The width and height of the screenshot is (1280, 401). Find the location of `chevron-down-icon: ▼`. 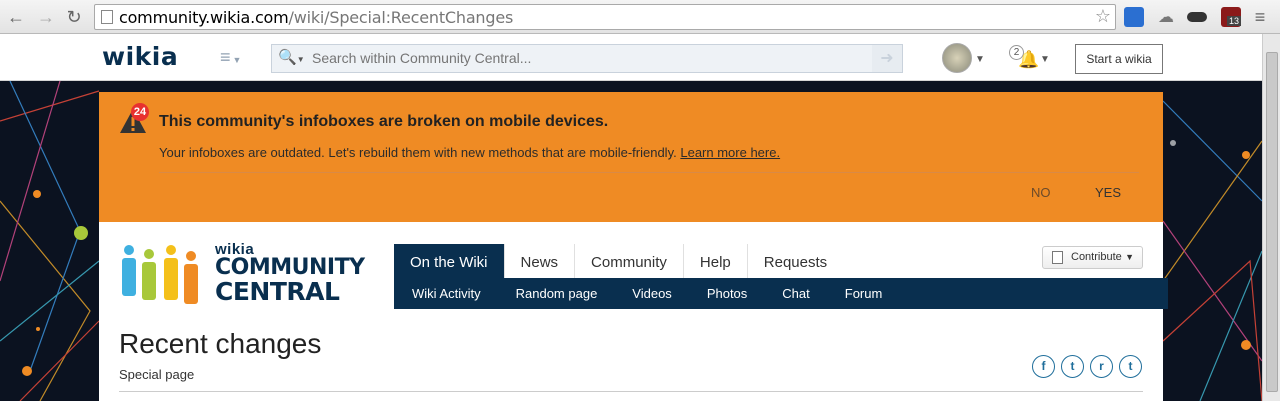

chevron-down-icon: ▼ is located at coordinates (1129, 257).